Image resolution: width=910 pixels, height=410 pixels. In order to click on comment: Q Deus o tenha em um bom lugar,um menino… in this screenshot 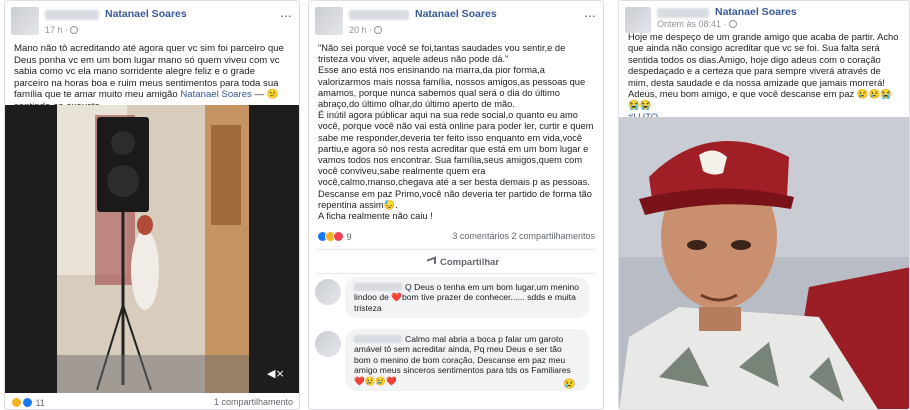, I will do `click(456, 301)`.